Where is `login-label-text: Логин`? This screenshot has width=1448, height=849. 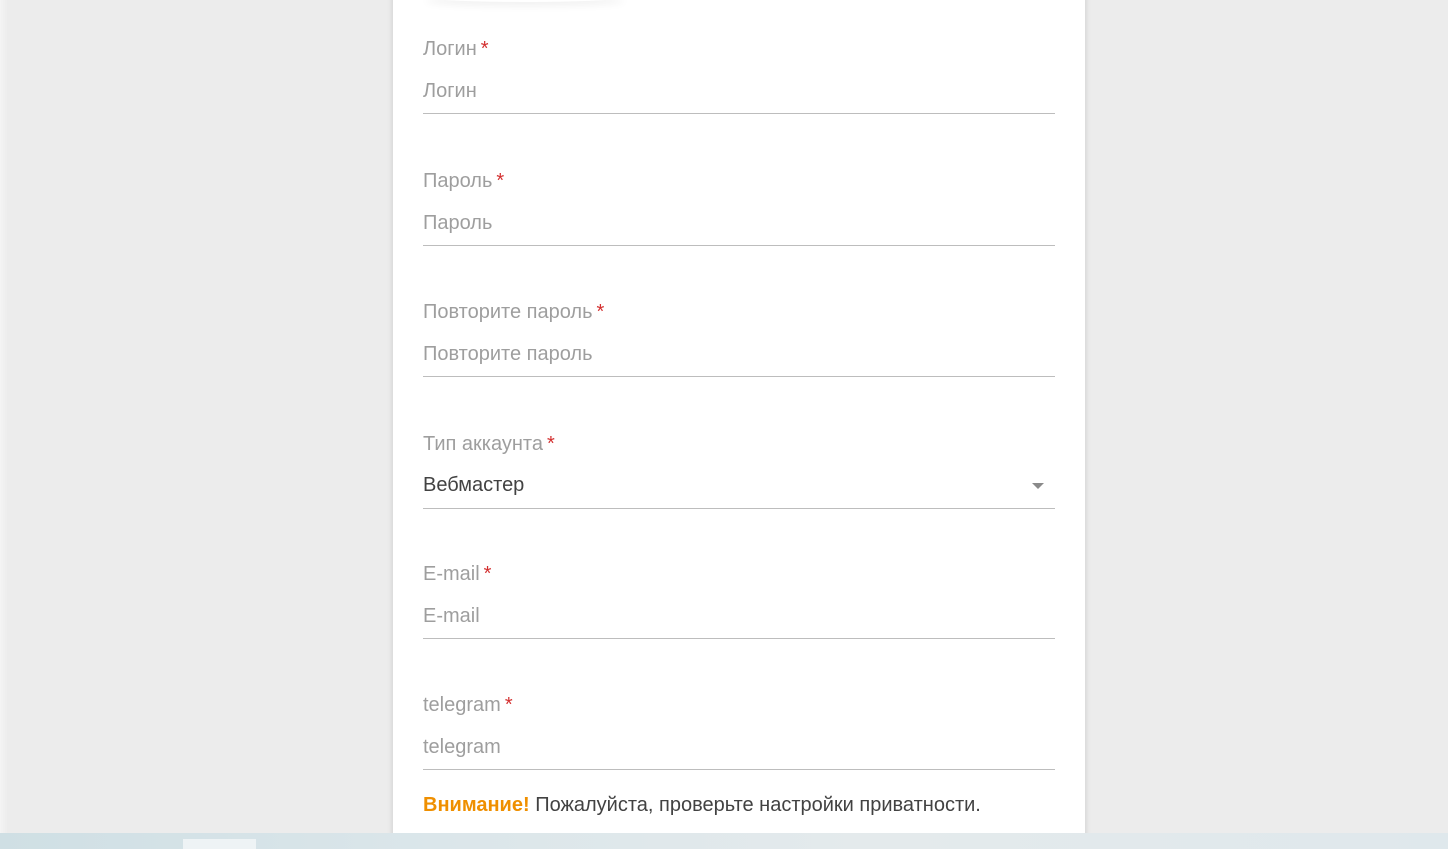
login-label-text: Логин is located at coordinates (450, 49).